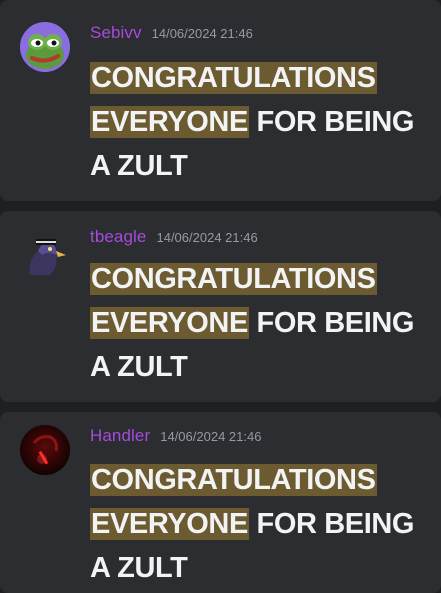 The image size is (441, 593). Describe the element at coordinates (118, 237) in the screenshot. I see `username: tbeagle` at that location.